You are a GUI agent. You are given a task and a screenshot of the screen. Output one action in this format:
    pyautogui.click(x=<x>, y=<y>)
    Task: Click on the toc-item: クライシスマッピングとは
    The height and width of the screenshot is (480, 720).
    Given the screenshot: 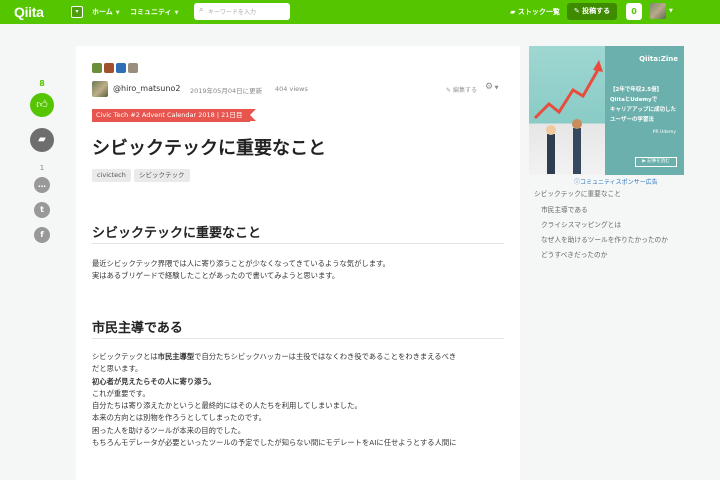 What is the action you would take?
    pyautogui.click(x=581, y=224)
    